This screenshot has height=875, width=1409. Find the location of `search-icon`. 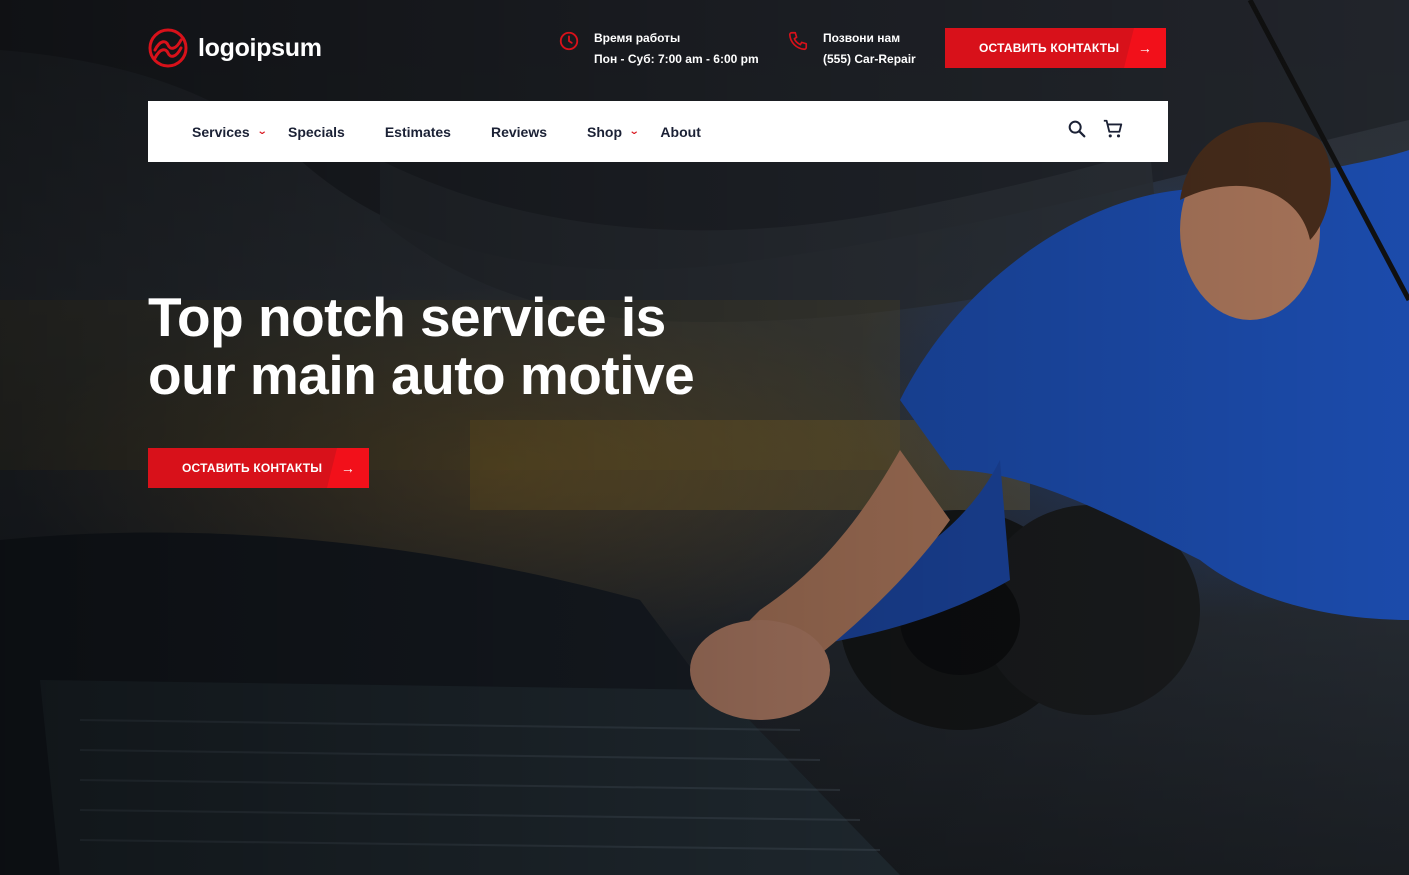

search-icon is located at coordinates (1077, 129).